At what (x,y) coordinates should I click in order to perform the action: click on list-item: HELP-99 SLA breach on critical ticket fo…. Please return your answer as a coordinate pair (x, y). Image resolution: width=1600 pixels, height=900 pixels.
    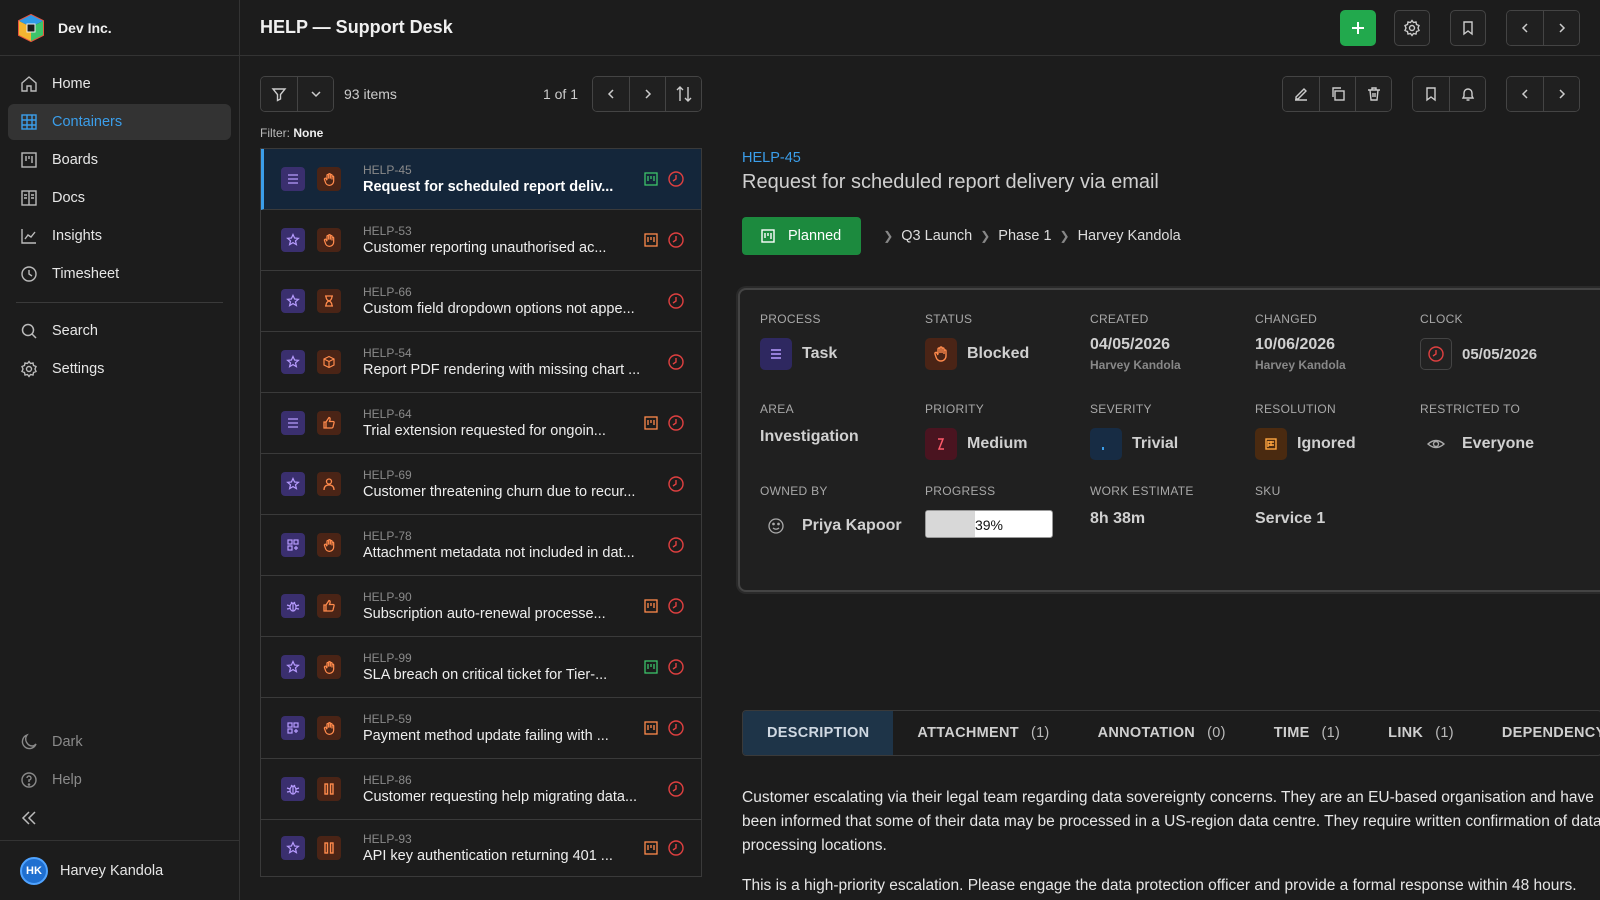
    Looking at the image, I should click on (481, 667).